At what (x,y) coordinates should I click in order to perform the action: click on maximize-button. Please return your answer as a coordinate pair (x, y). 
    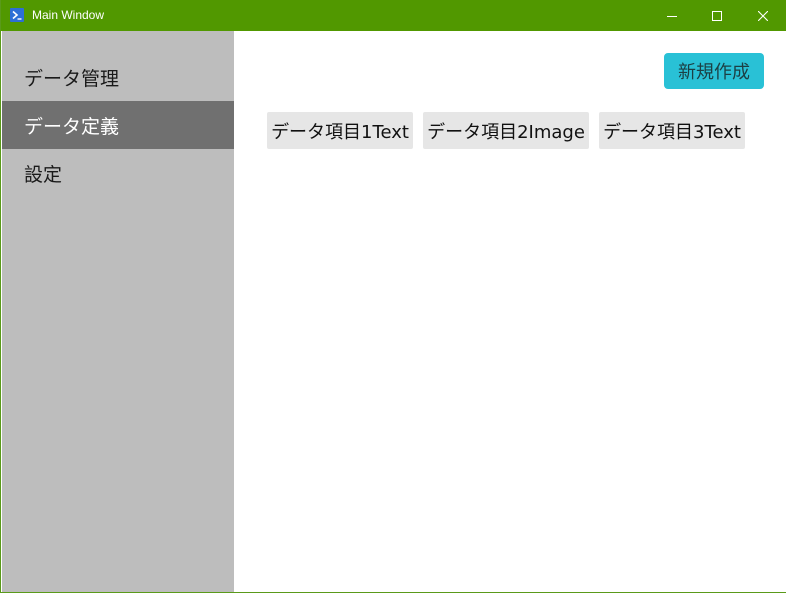
    Looking at the image, I should click on (717, 15).